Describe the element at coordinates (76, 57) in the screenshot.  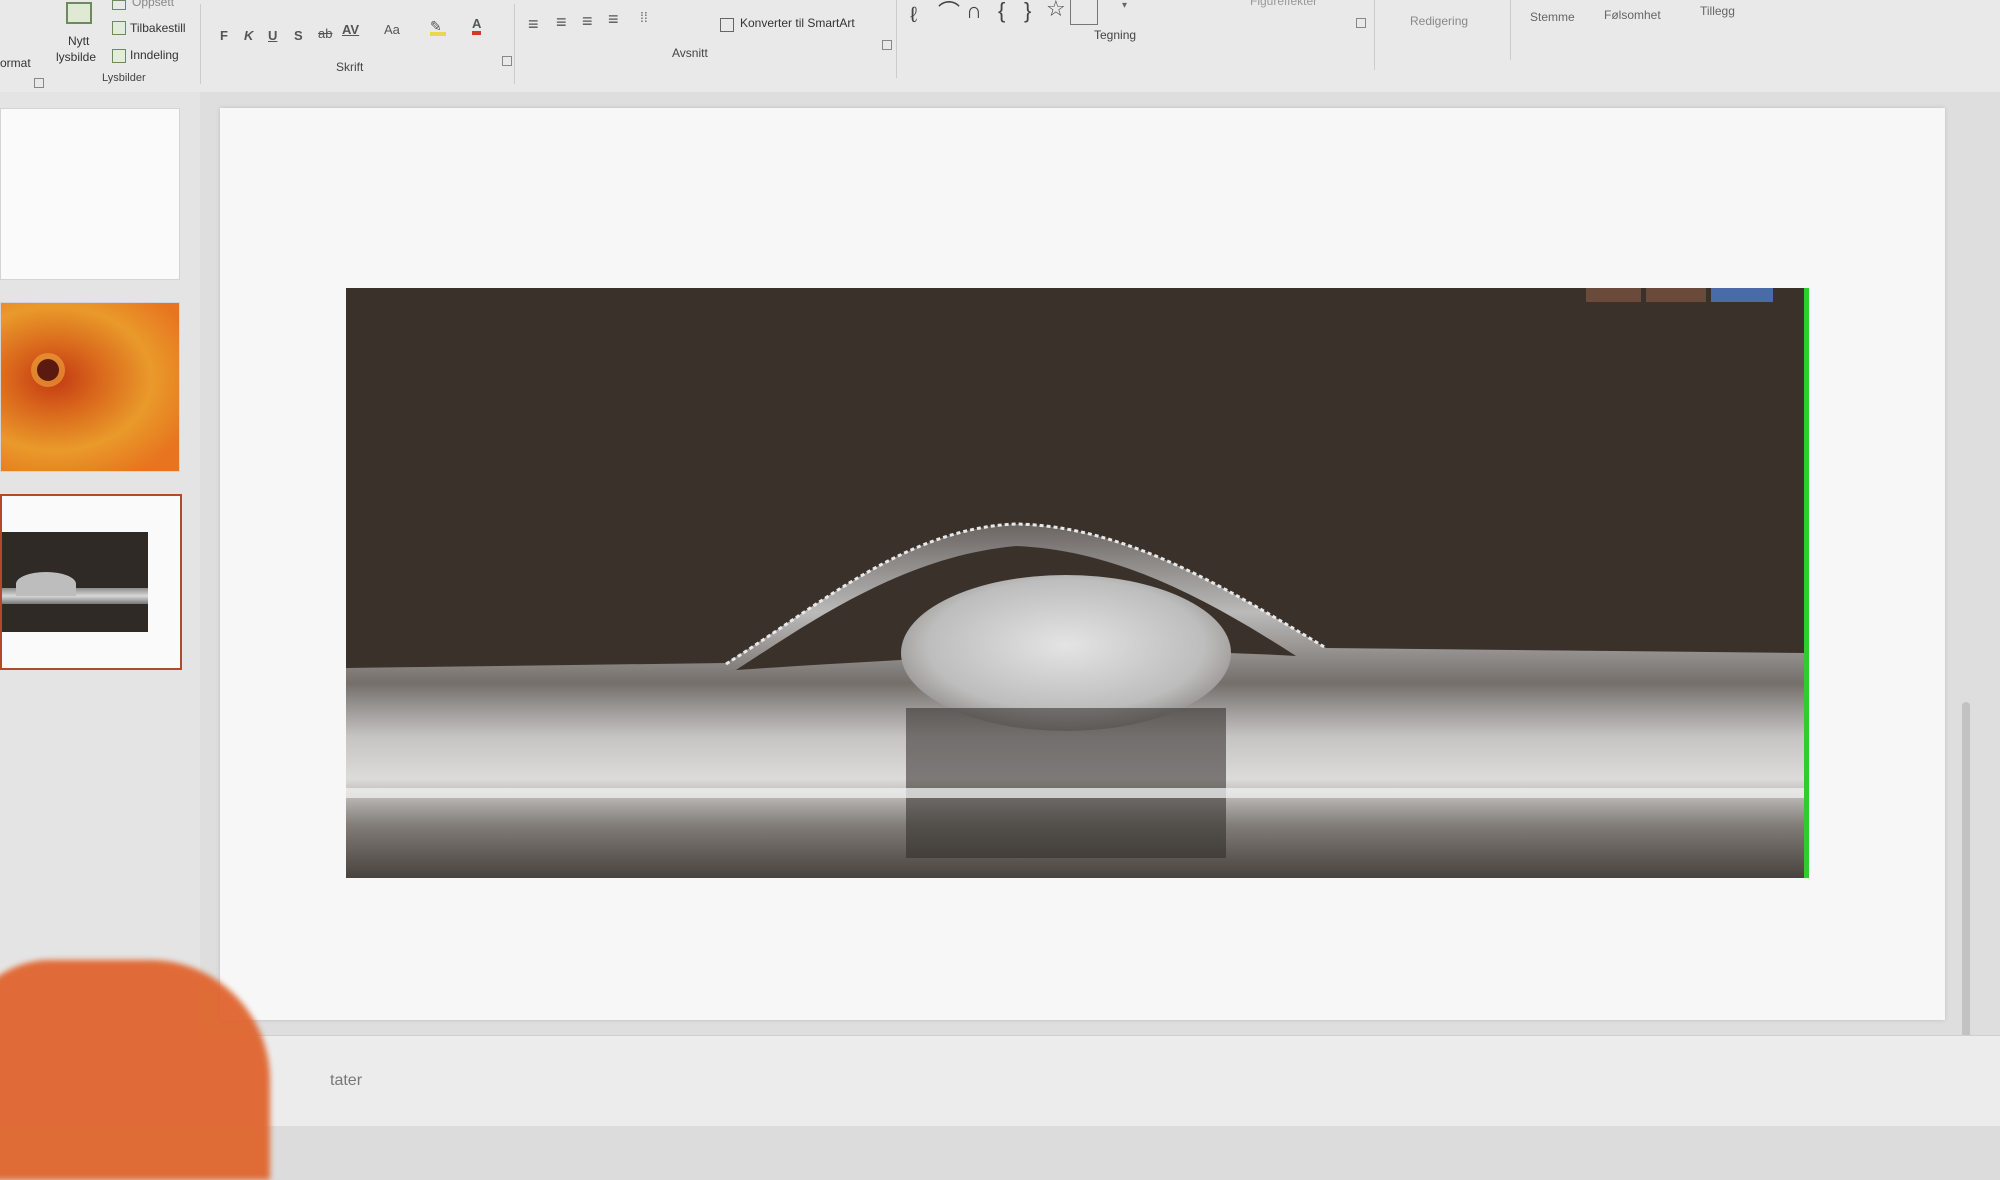
I see `new-slide-label-line2: lysbilde` at that location.